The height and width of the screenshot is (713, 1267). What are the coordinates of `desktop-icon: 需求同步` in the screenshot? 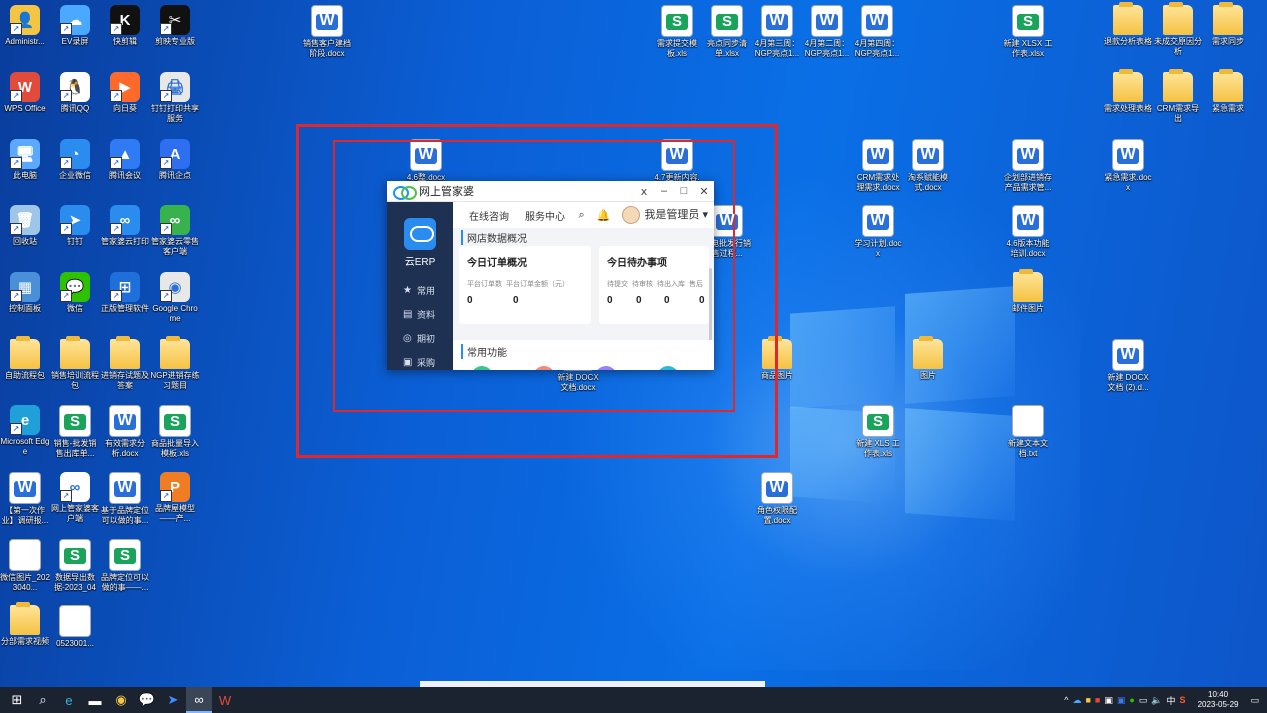 It's located at (1228, 24).